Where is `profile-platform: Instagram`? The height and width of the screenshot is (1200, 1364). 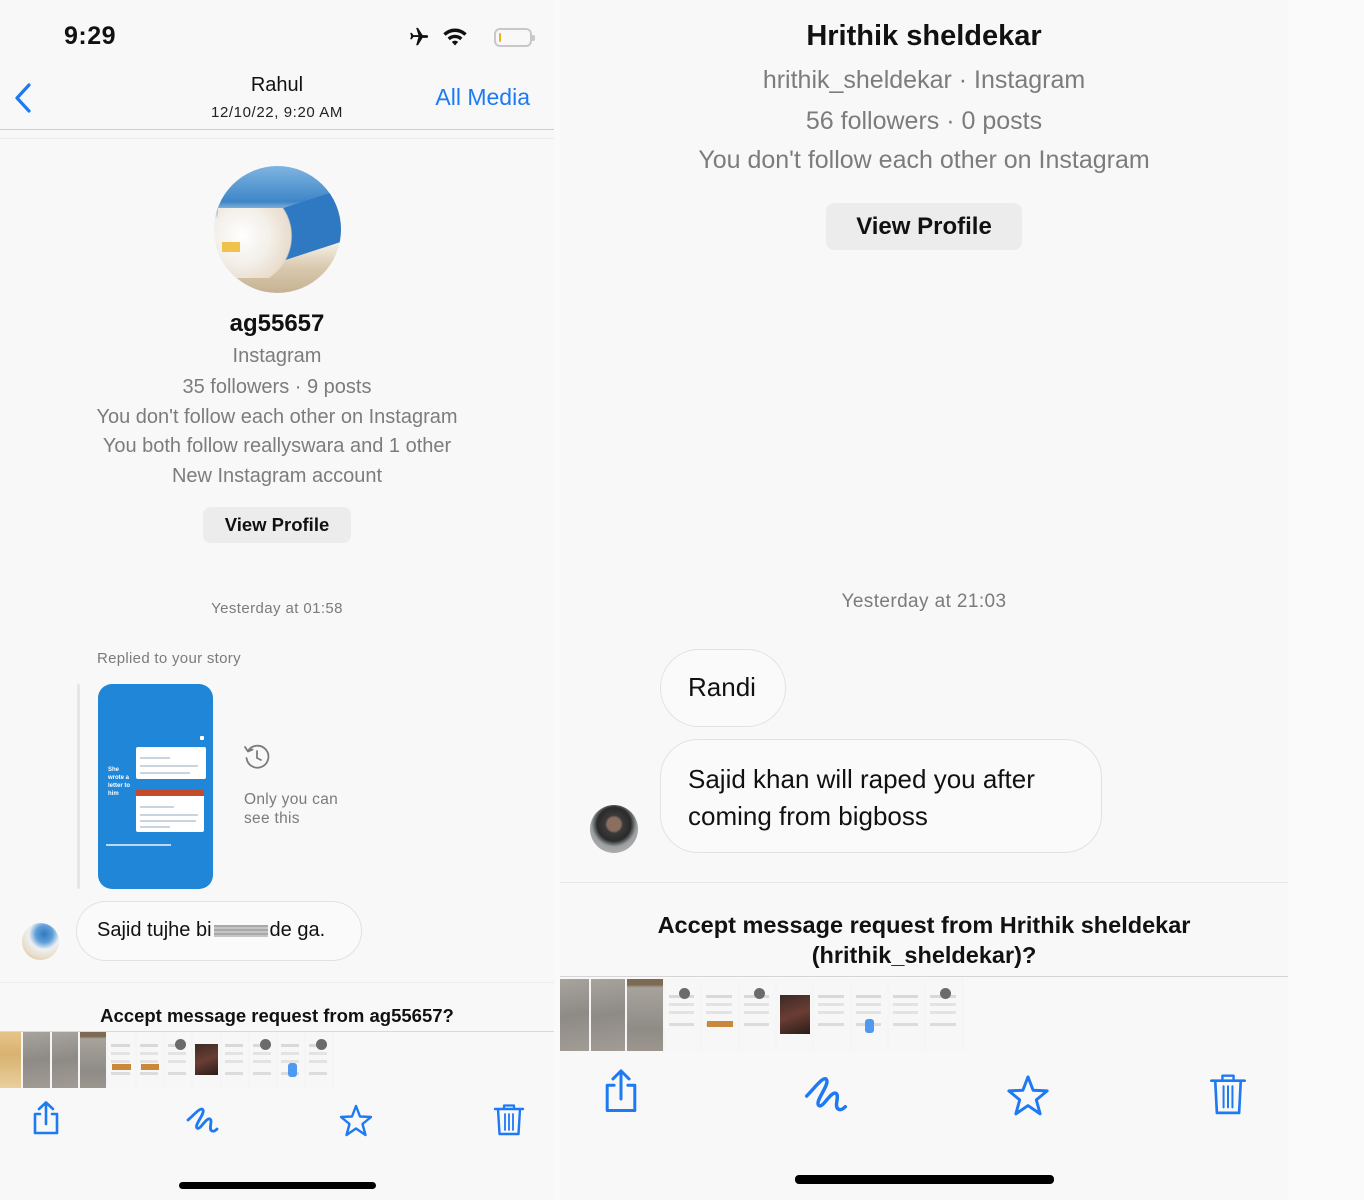 profile-platform: Instagram is located at coordinates (277, 356).